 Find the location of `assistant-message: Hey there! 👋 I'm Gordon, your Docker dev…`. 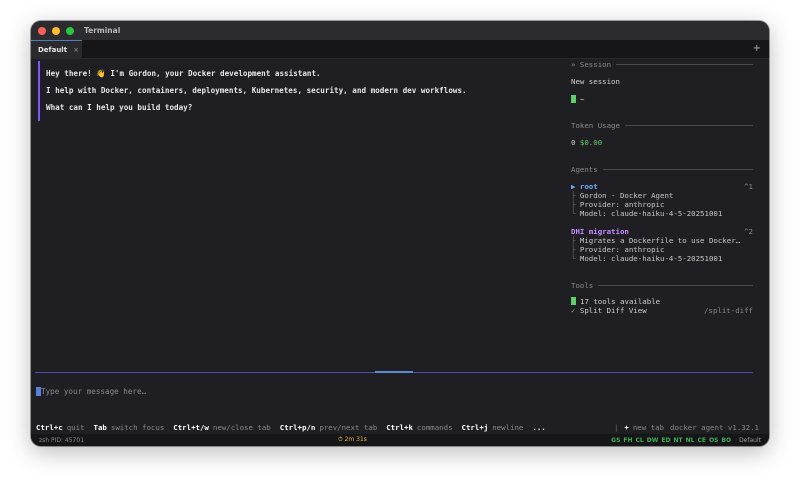

assistant-message: Hey there! 👋 I'm Gordon, your Docker dev… is located at coordinates (298, 91).